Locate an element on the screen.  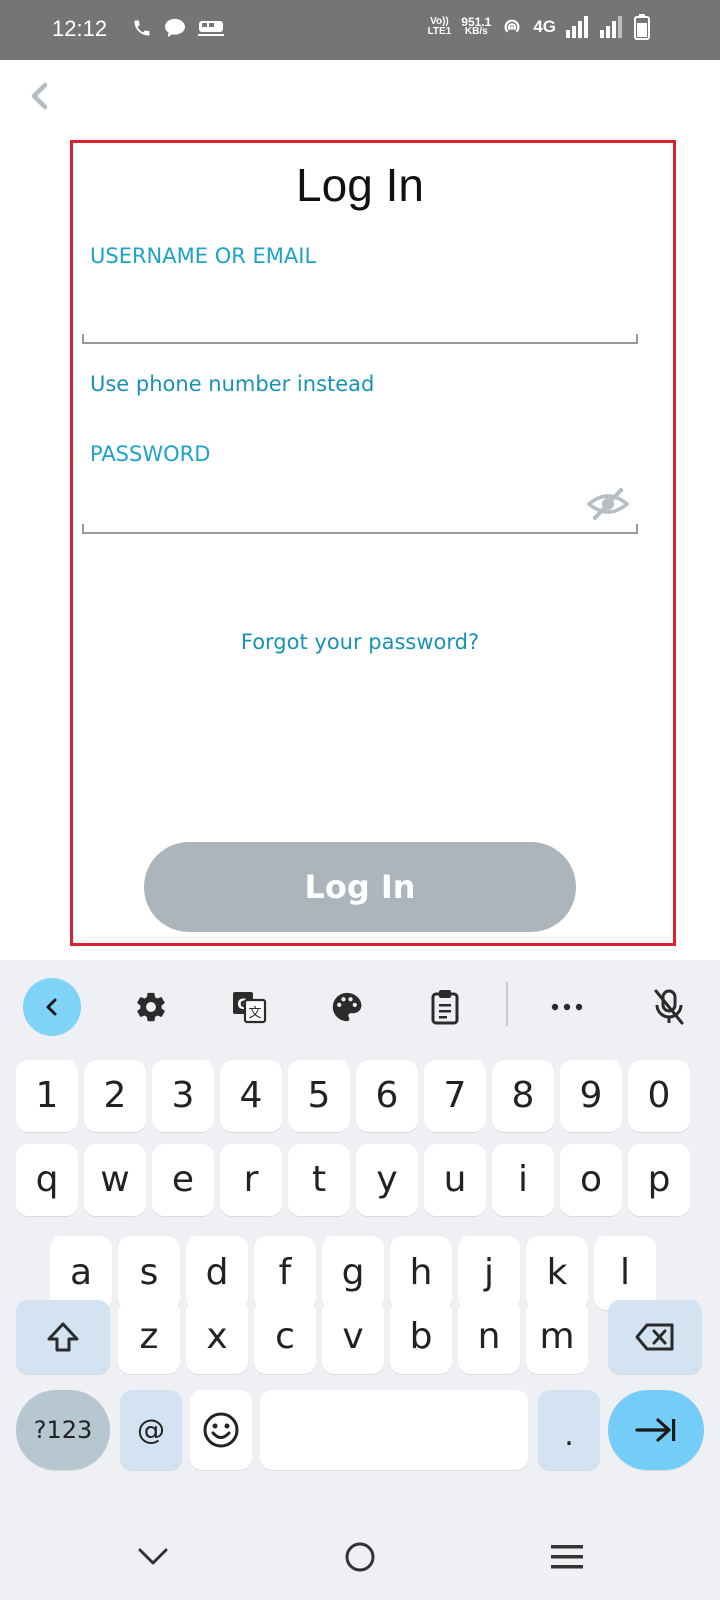
key-g: g is located at coordinates (353, 1273).